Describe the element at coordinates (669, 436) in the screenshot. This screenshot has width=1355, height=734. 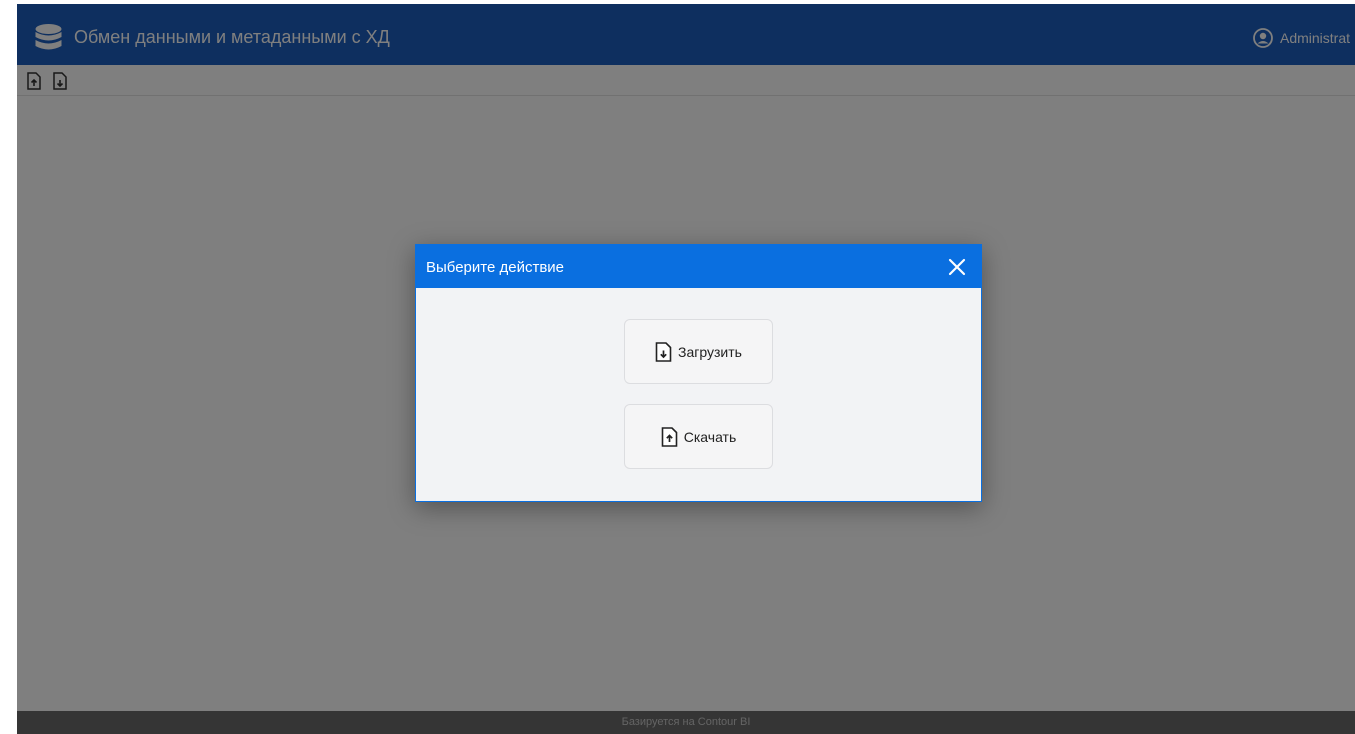
I see `file-upload-icon` at that location.